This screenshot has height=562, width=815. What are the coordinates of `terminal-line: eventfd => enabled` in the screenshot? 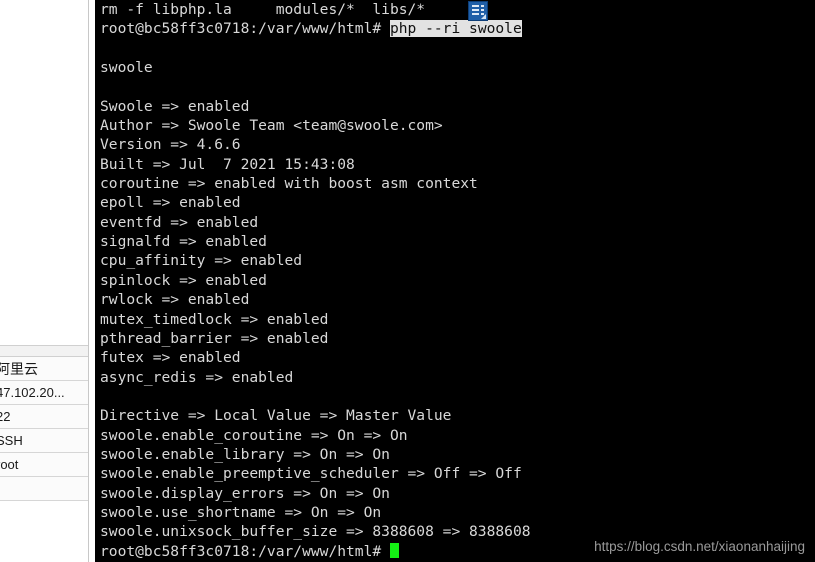 It's located at (179, 222).